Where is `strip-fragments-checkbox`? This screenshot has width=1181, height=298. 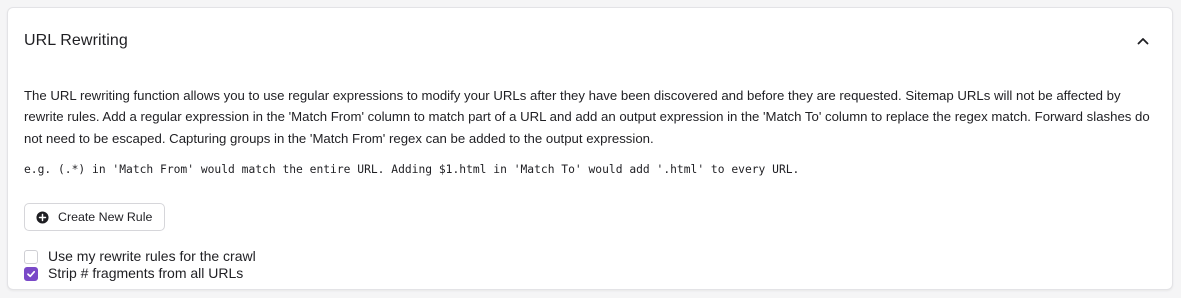
strip-fragments-checkbox is located at coordinates (31, 273).